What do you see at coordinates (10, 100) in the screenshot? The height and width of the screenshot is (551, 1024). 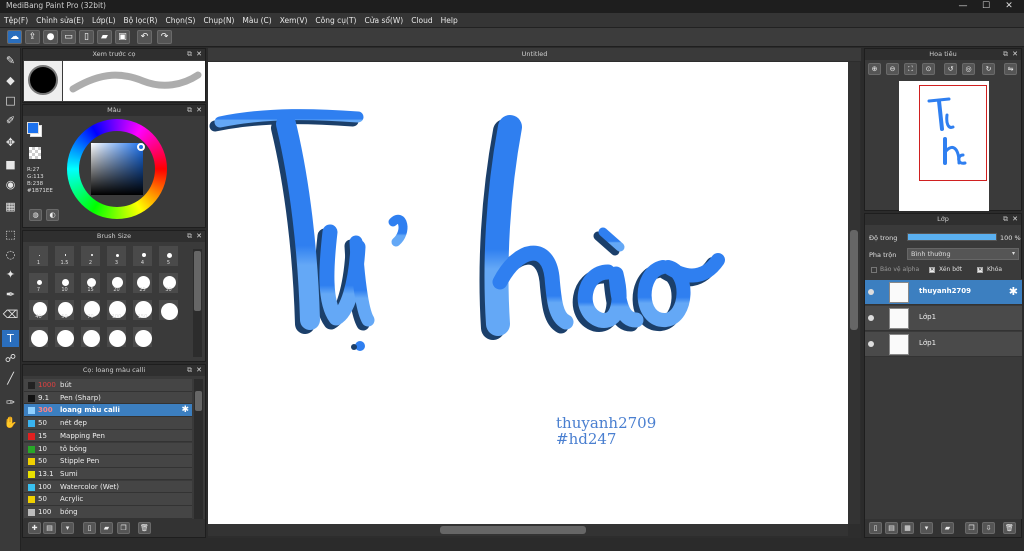 I see `shape-tool-icon: □` at bounding box center [10, 100].